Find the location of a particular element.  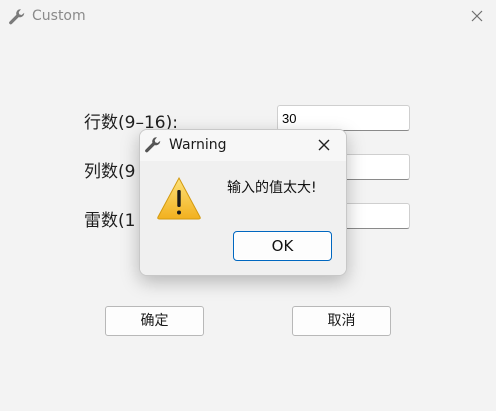

warning-dialog: Warning 输入的值太大! OK is located at coordinates (243, 202).